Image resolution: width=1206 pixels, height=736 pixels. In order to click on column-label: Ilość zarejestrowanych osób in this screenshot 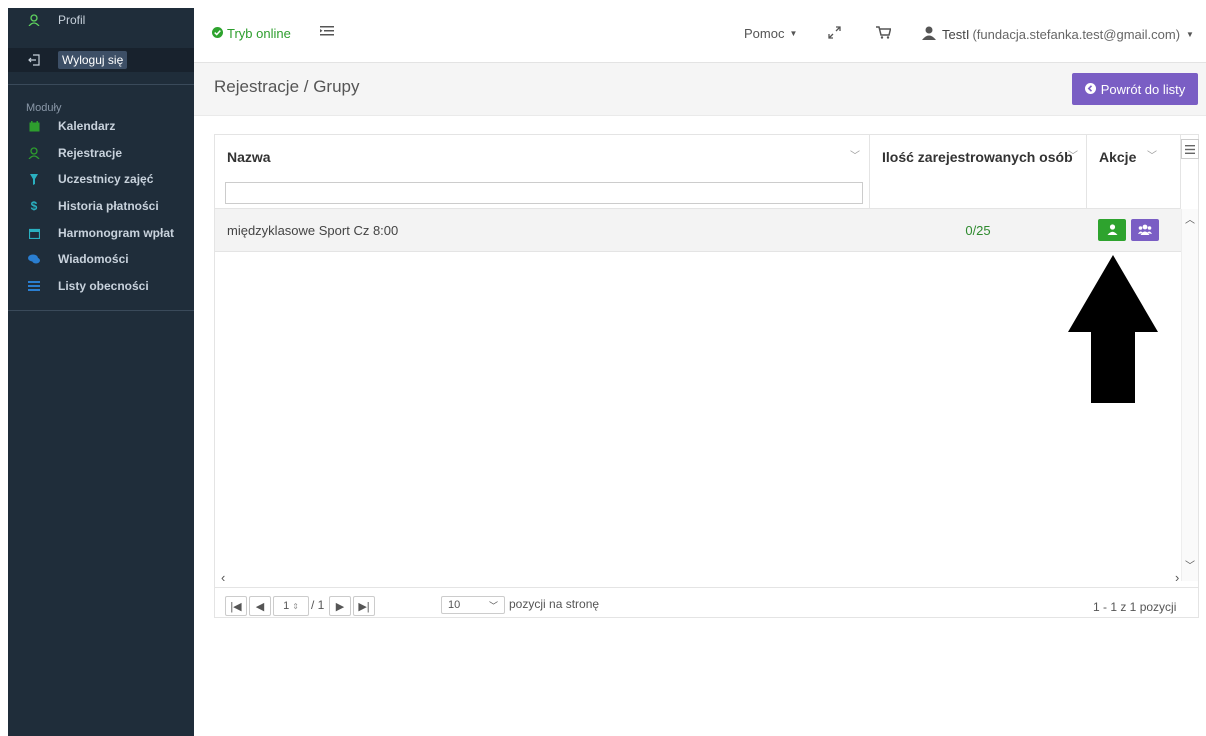, I will do `click(977, 157)`.